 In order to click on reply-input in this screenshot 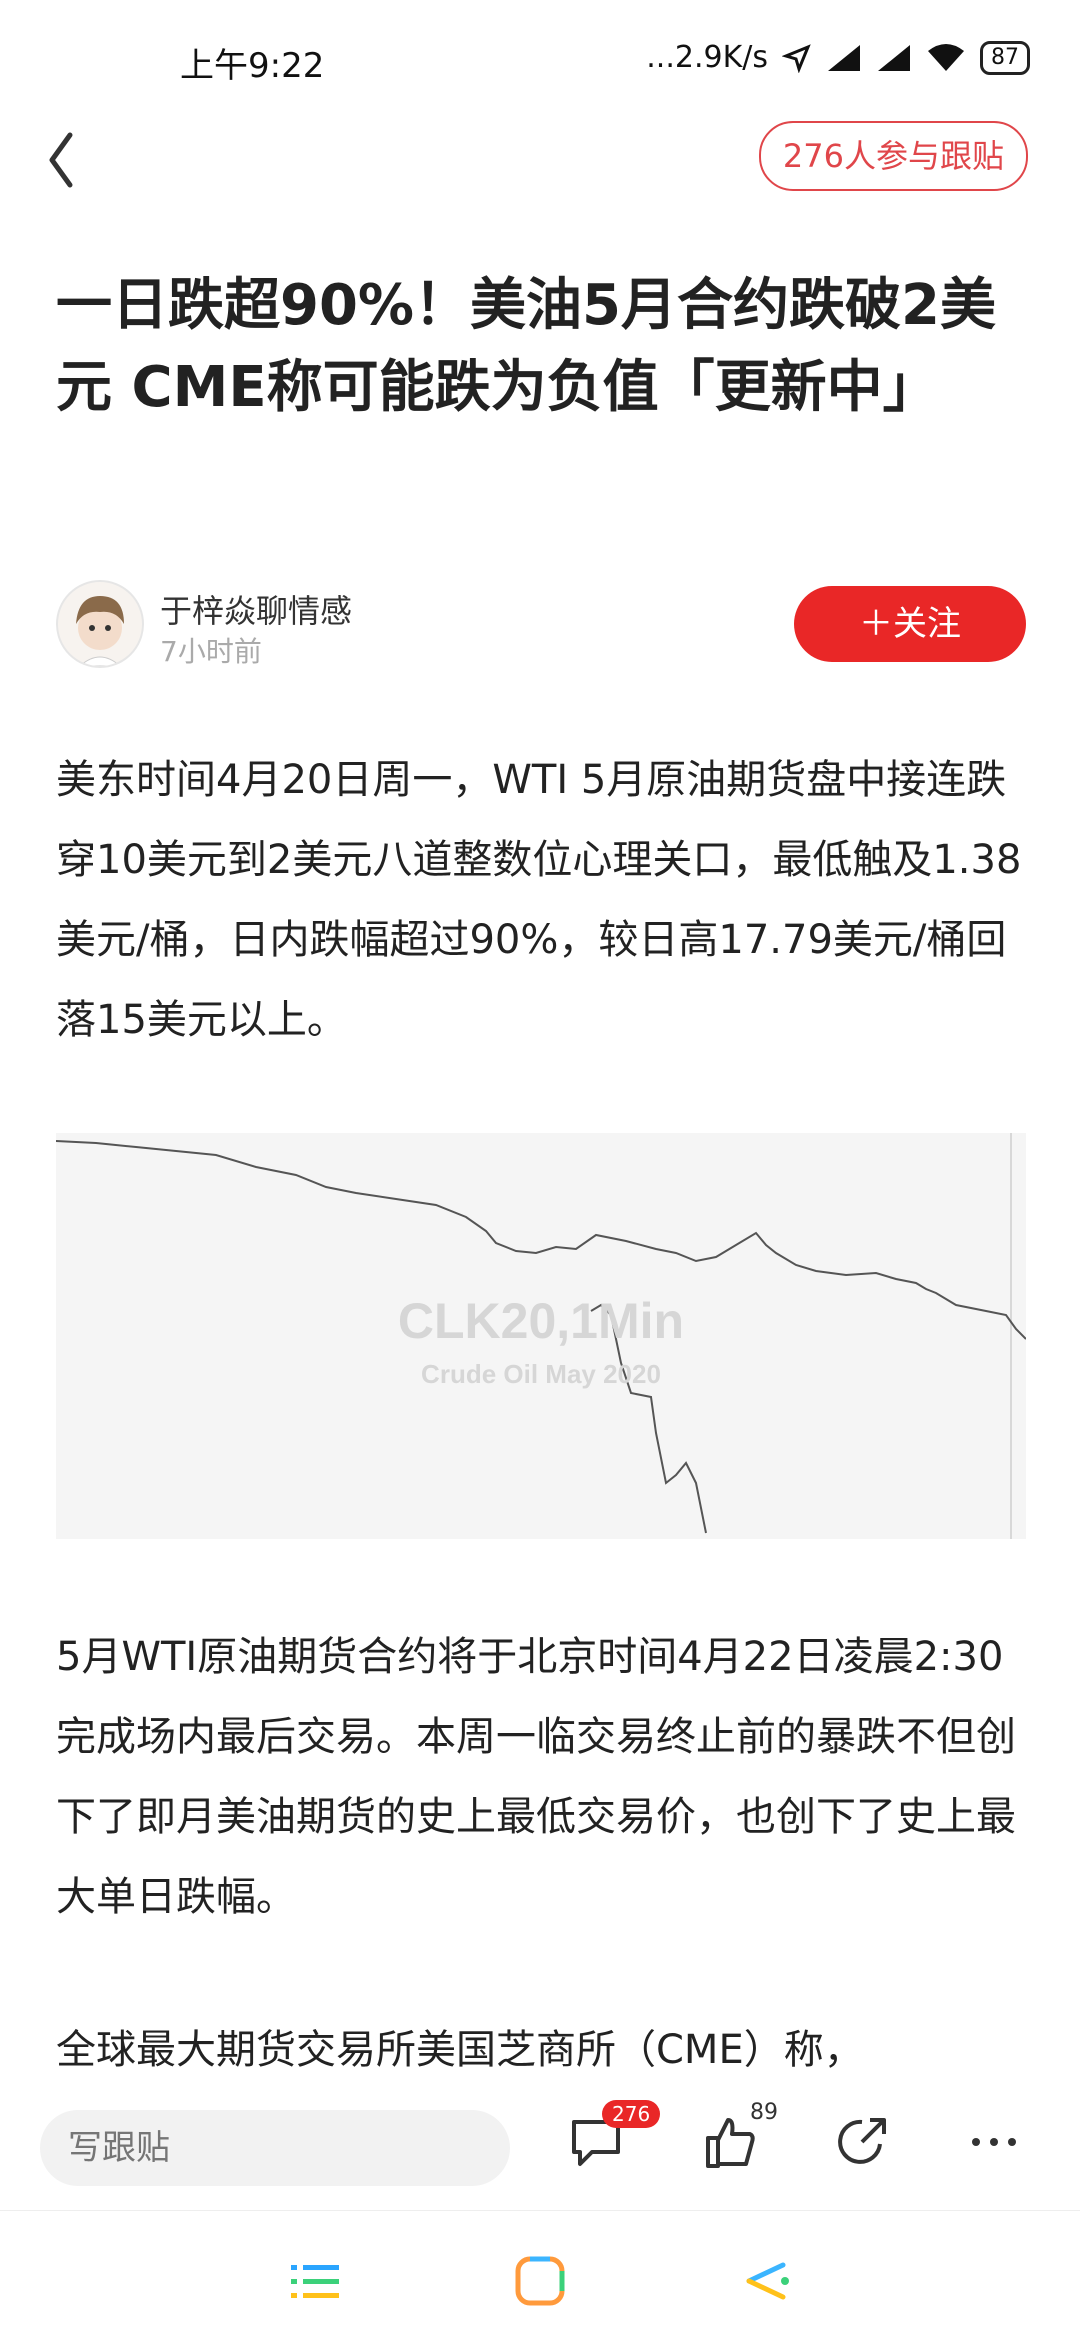, I will do `click(275, 2148)`.